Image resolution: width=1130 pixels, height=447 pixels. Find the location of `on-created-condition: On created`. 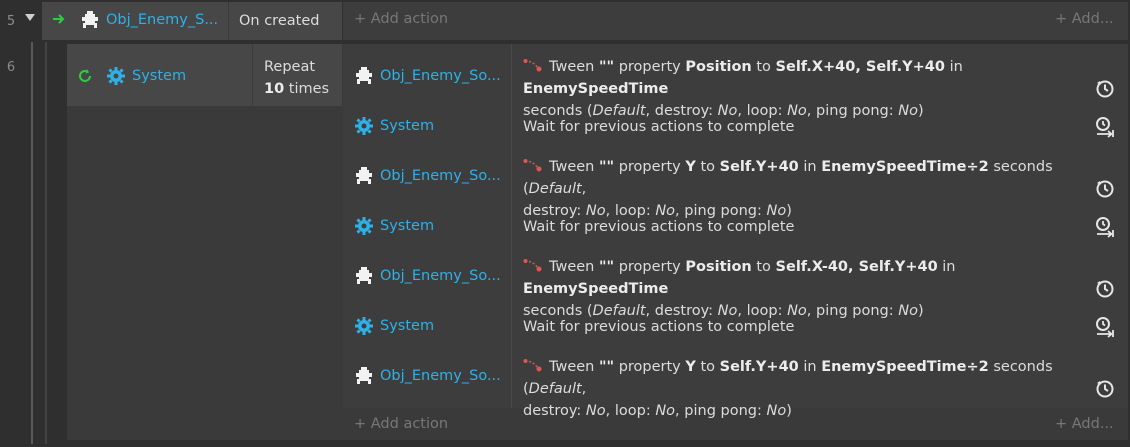

on-created-condition: On created is located at coordinates (279, 21).